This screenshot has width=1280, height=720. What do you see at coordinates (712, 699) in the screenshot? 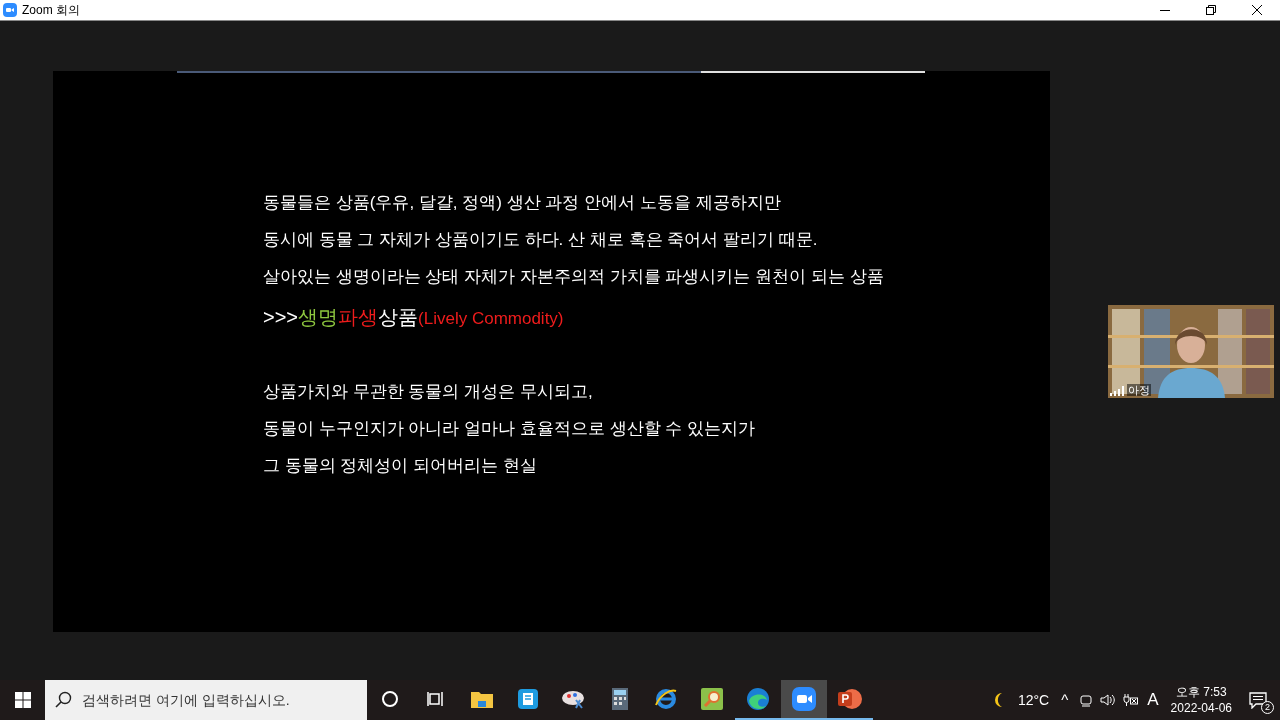
I see `magnifier-icon` at bounding box center [712, 699].